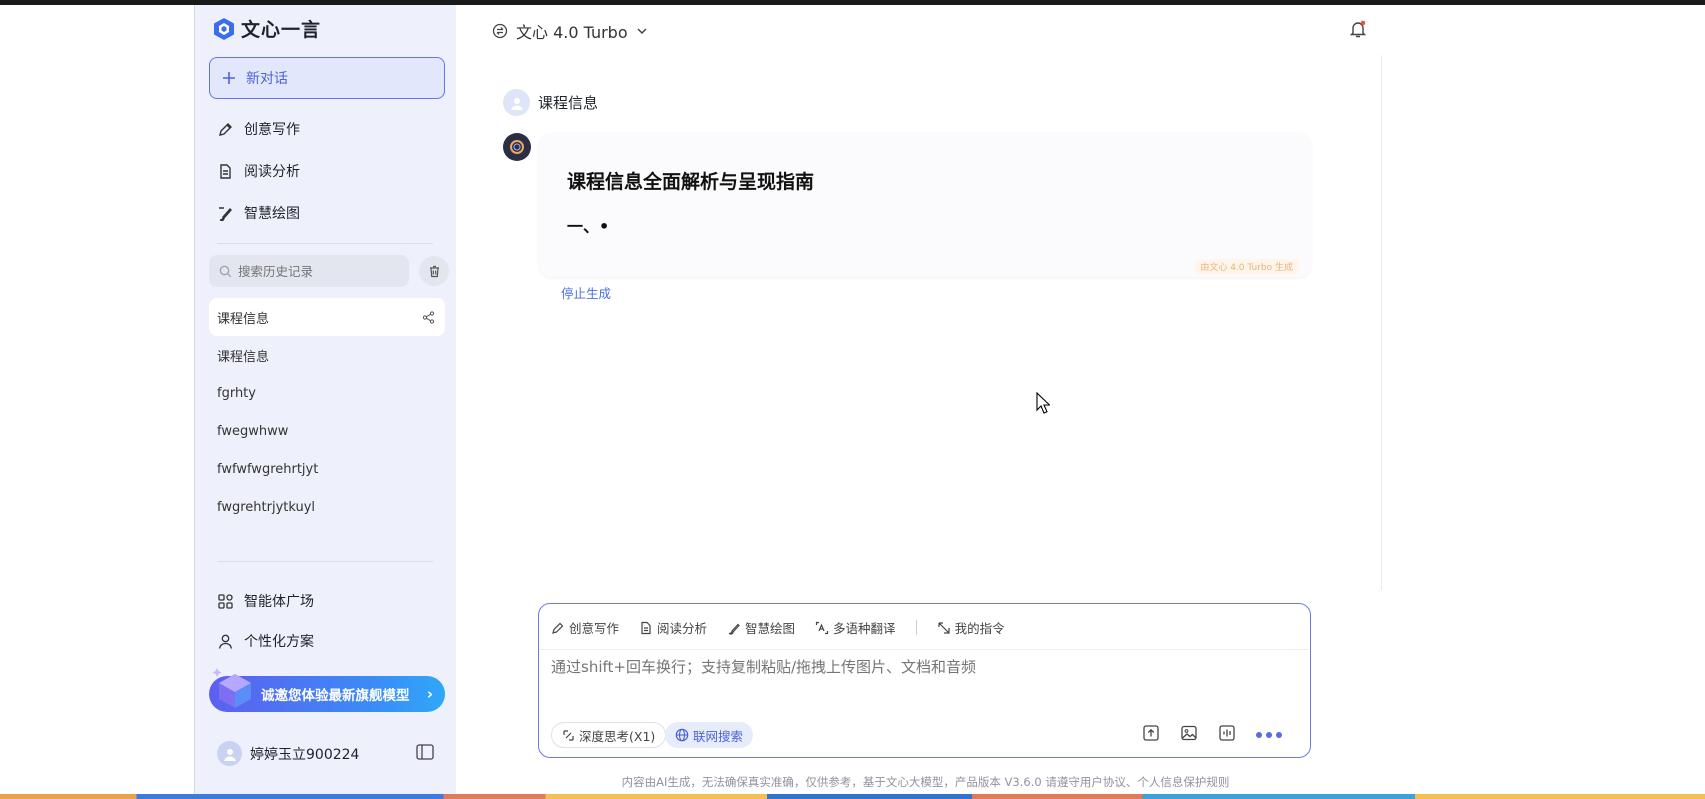 The height and width of the screenshot is (799, 1705). Describe the element at coordinates (921, 676) in the screenshot. I see `prompt-input` at that location.